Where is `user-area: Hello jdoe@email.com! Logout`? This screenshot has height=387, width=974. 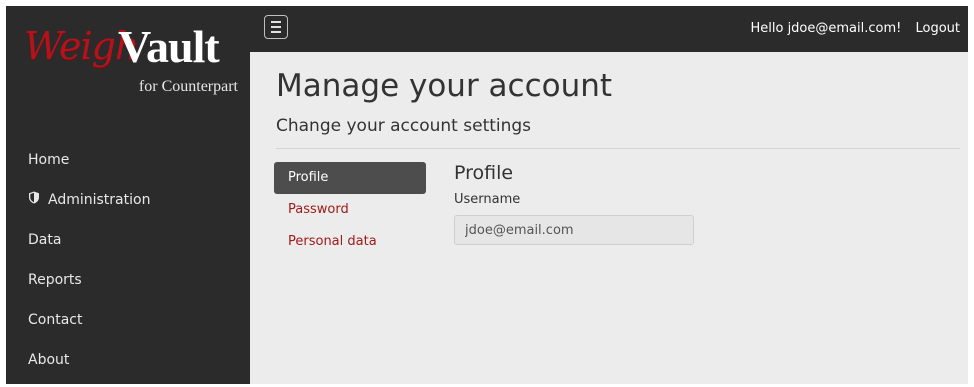 user-area: Hello jdoe@email.com! Logout is located at coordinates (850, 29).